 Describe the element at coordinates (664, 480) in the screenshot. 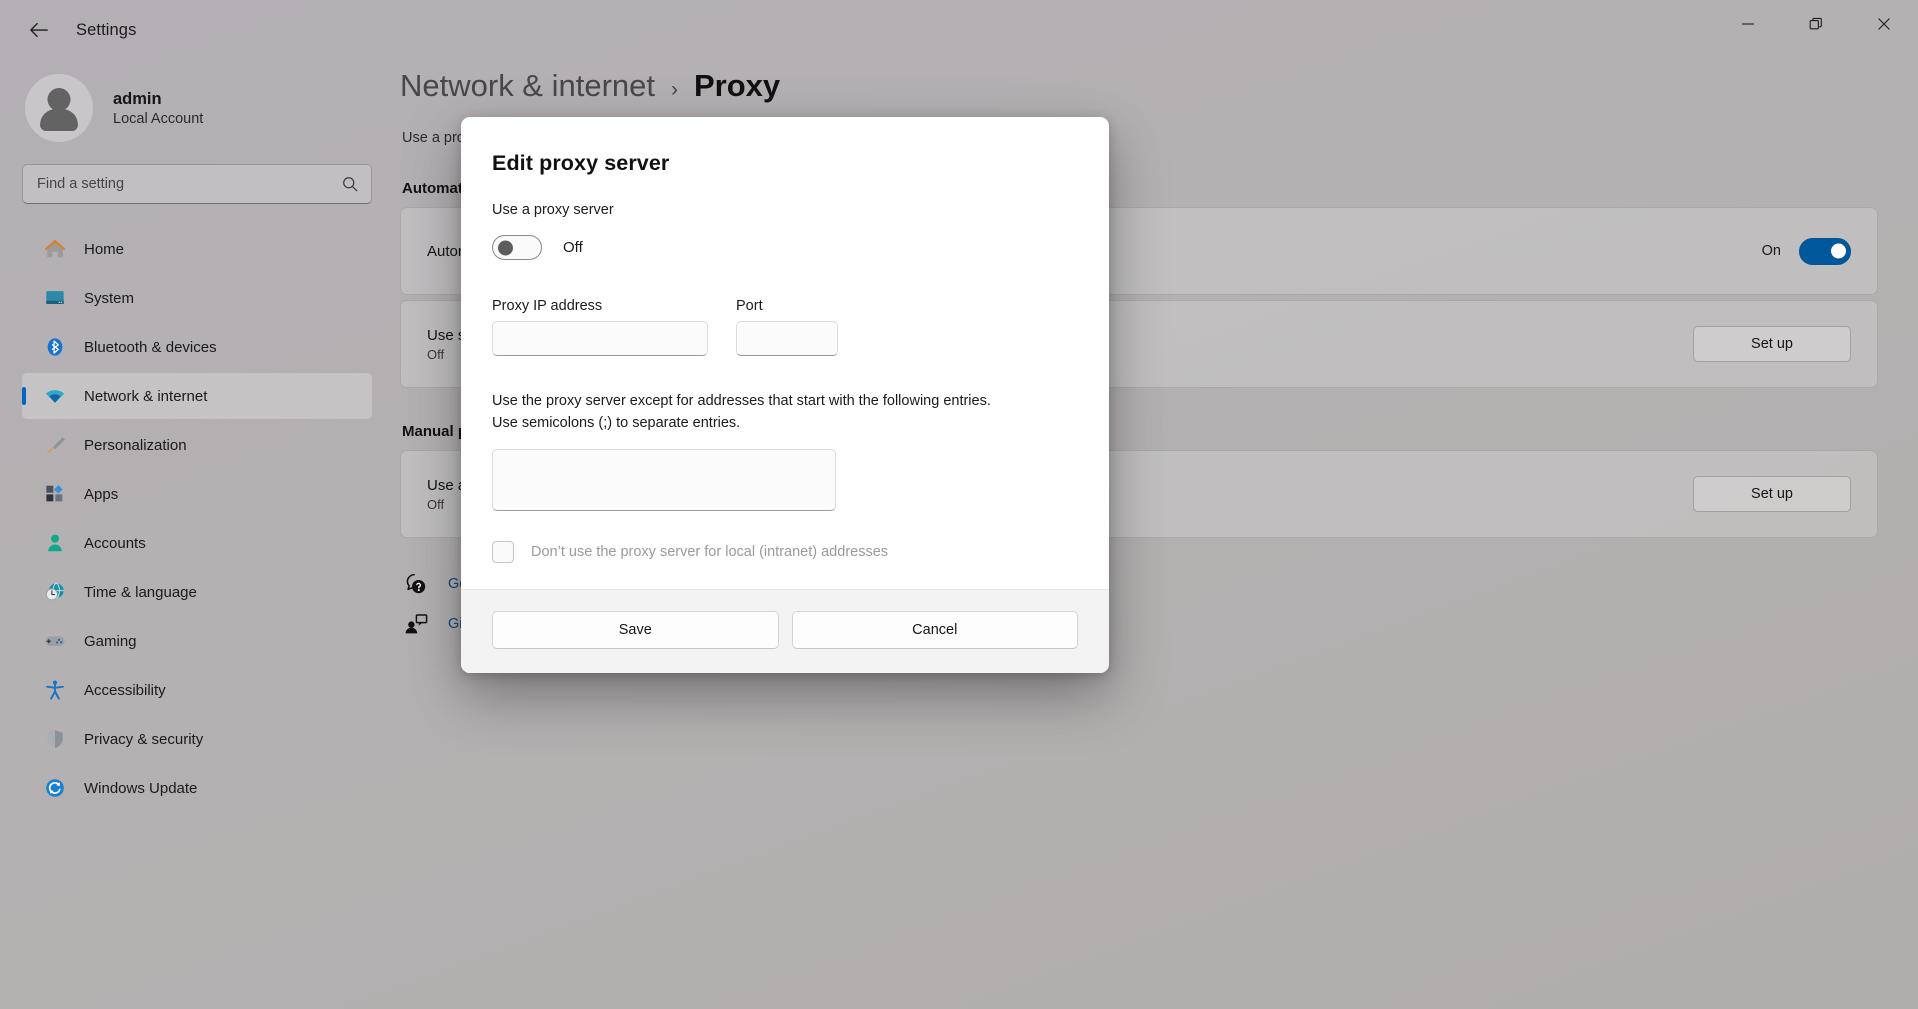

I see `exception-entries-textarea` at that location.